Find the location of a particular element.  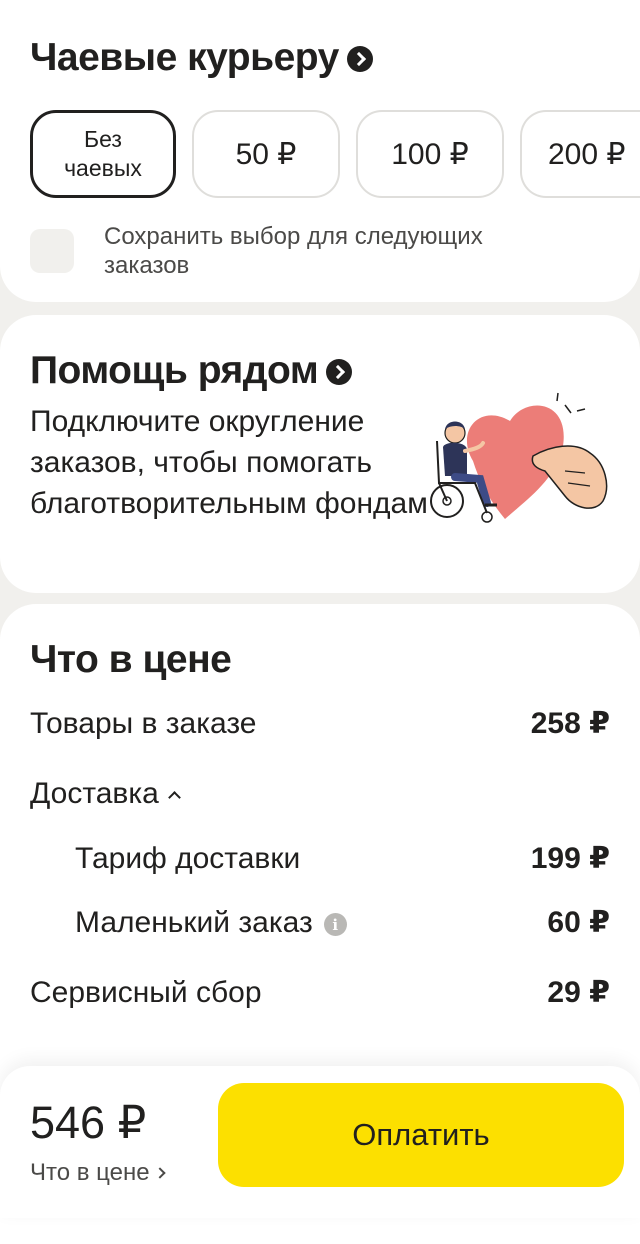

chevron-up-icon is located at coordinates (174, 797).